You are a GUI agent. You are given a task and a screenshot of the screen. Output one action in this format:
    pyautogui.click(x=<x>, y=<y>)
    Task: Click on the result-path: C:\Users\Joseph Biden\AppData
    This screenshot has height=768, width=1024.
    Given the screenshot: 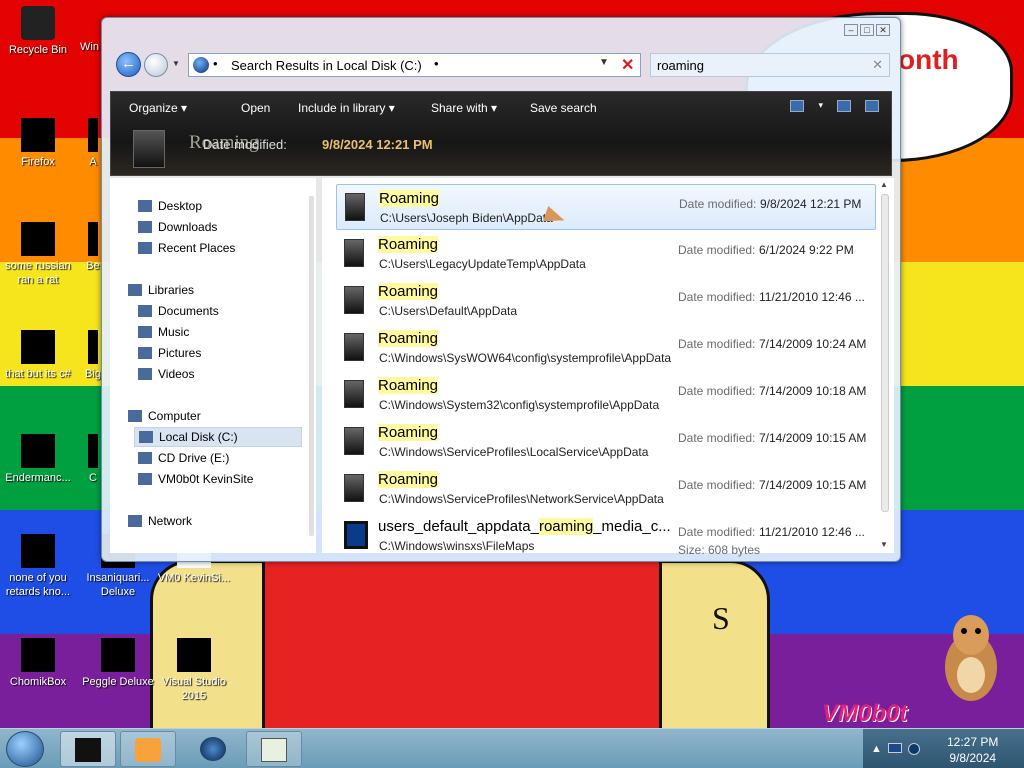 What is the action you would take?
    pyautogui.click(x=466, y=218)
    